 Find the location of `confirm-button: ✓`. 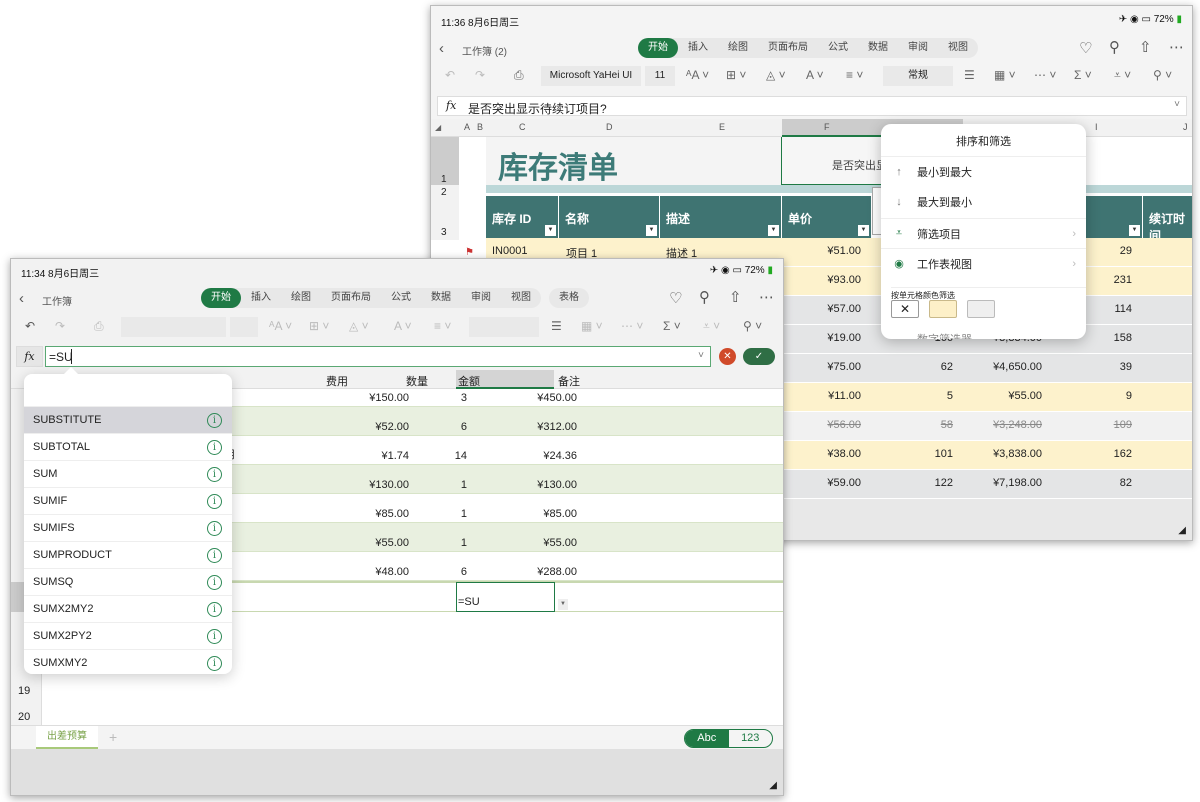

confirm-button: ✓ is located at coordinates (759, 356).